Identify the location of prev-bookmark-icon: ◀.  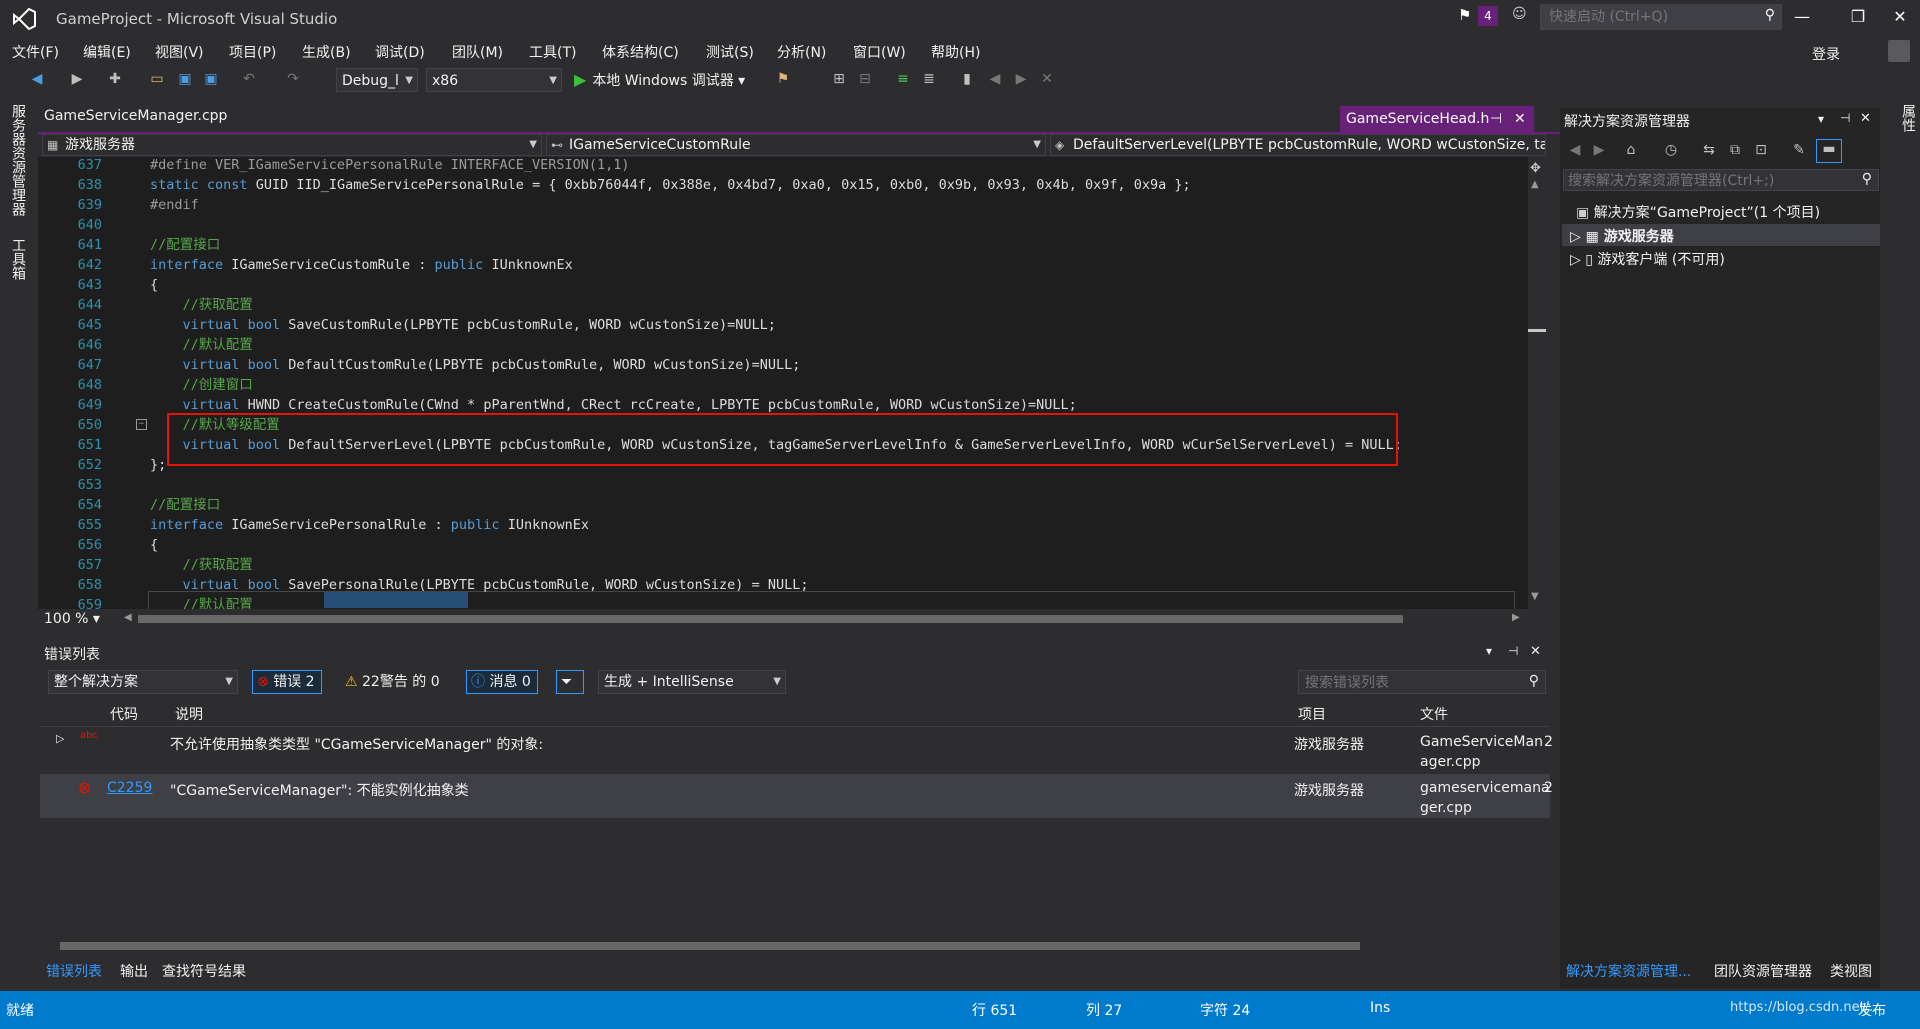
(995, 79).